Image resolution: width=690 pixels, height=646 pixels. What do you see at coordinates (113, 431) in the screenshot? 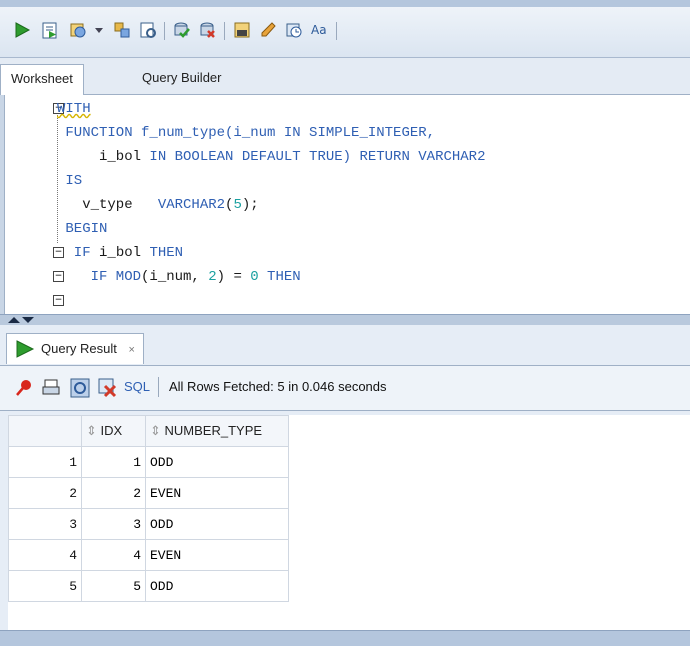
I see `column-header-idx: ⇕ IDX` at bounding box center [113, 431].